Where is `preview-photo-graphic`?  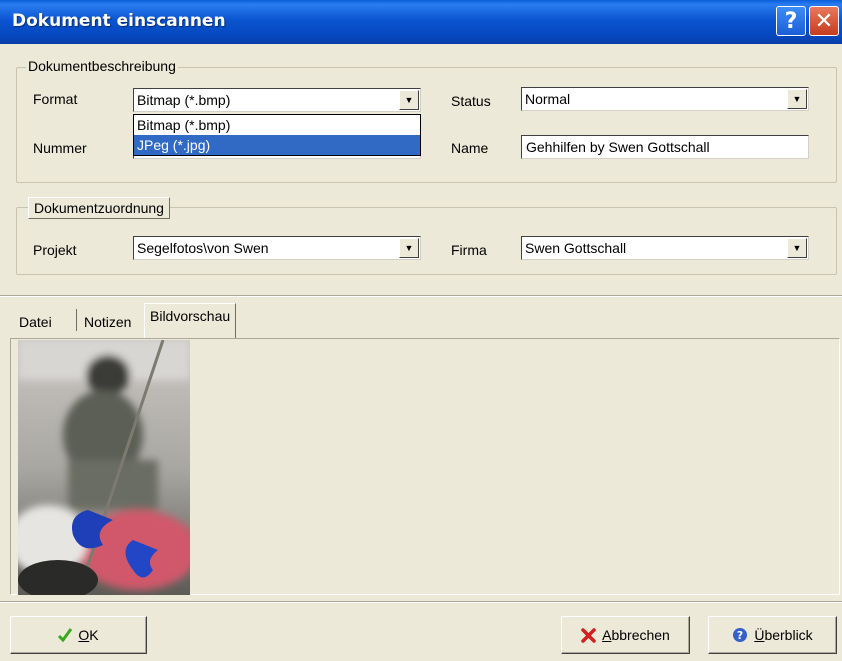 preview-photo-graphic is located at coordinates (104, 467).